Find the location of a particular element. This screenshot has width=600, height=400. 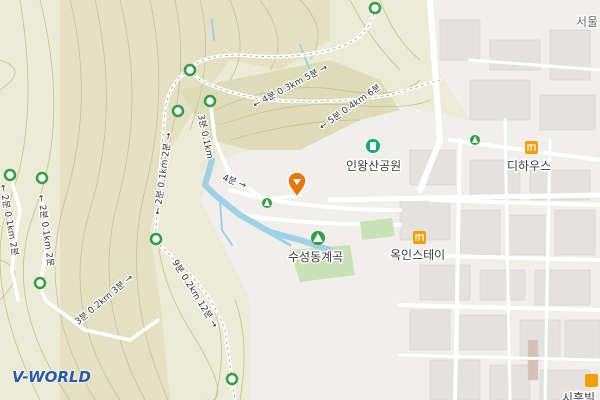

place-label: 서울 is located at coordinates (587, 22).